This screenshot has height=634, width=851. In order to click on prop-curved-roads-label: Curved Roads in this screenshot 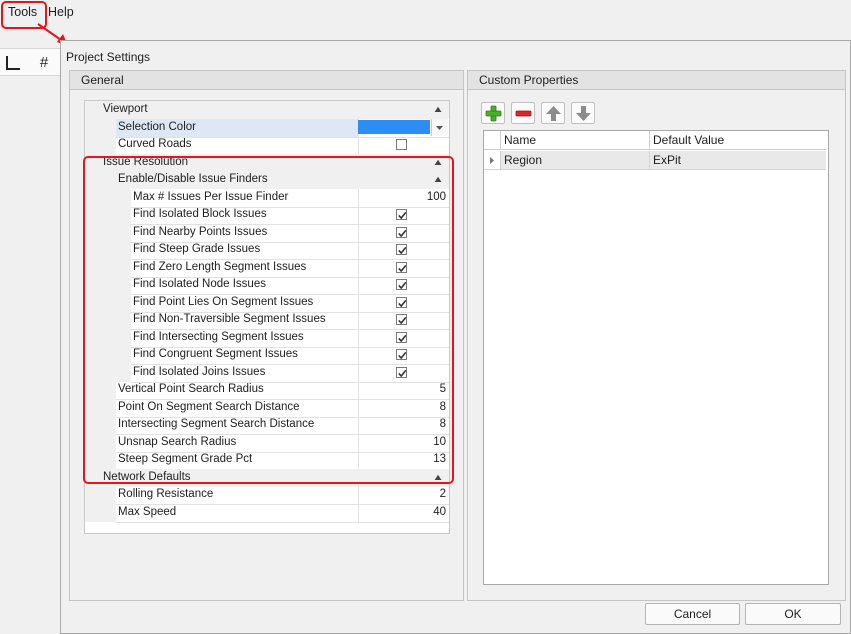, I will do `click(155, 144)`.